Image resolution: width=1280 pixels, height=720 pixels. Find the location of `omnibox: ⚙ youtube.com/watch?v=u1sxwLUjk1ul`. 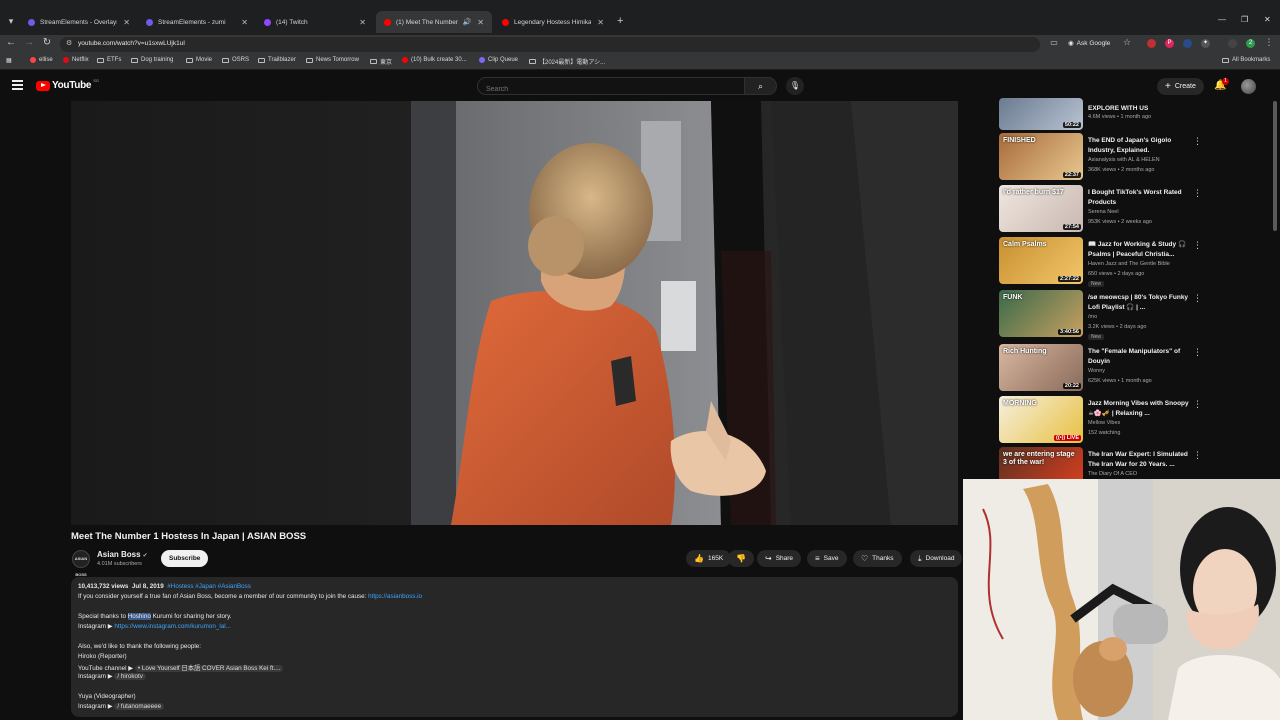

omnibox: ⚙ youtube.com/watch?v=u1sxwLUjk1ul is located at coordinates (550, 44).